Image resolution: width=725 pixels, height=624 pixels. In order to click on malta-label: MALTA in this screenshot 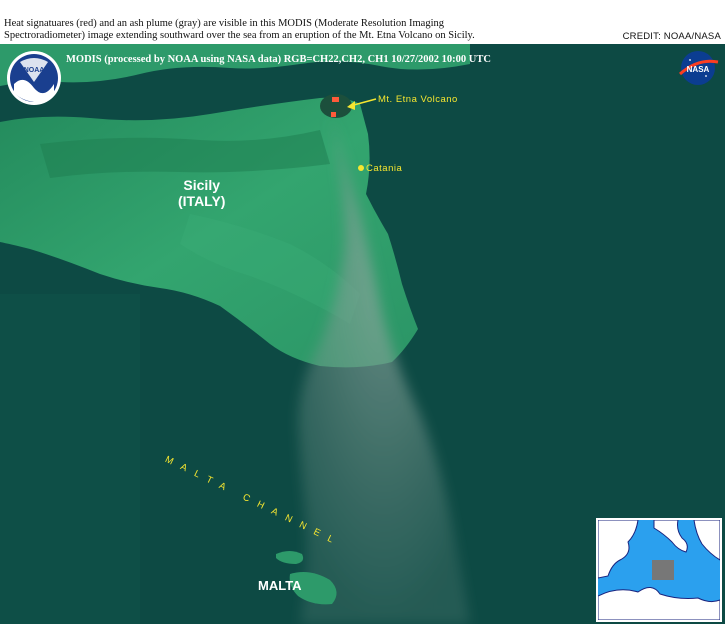, I will do `click(280, 585)`.